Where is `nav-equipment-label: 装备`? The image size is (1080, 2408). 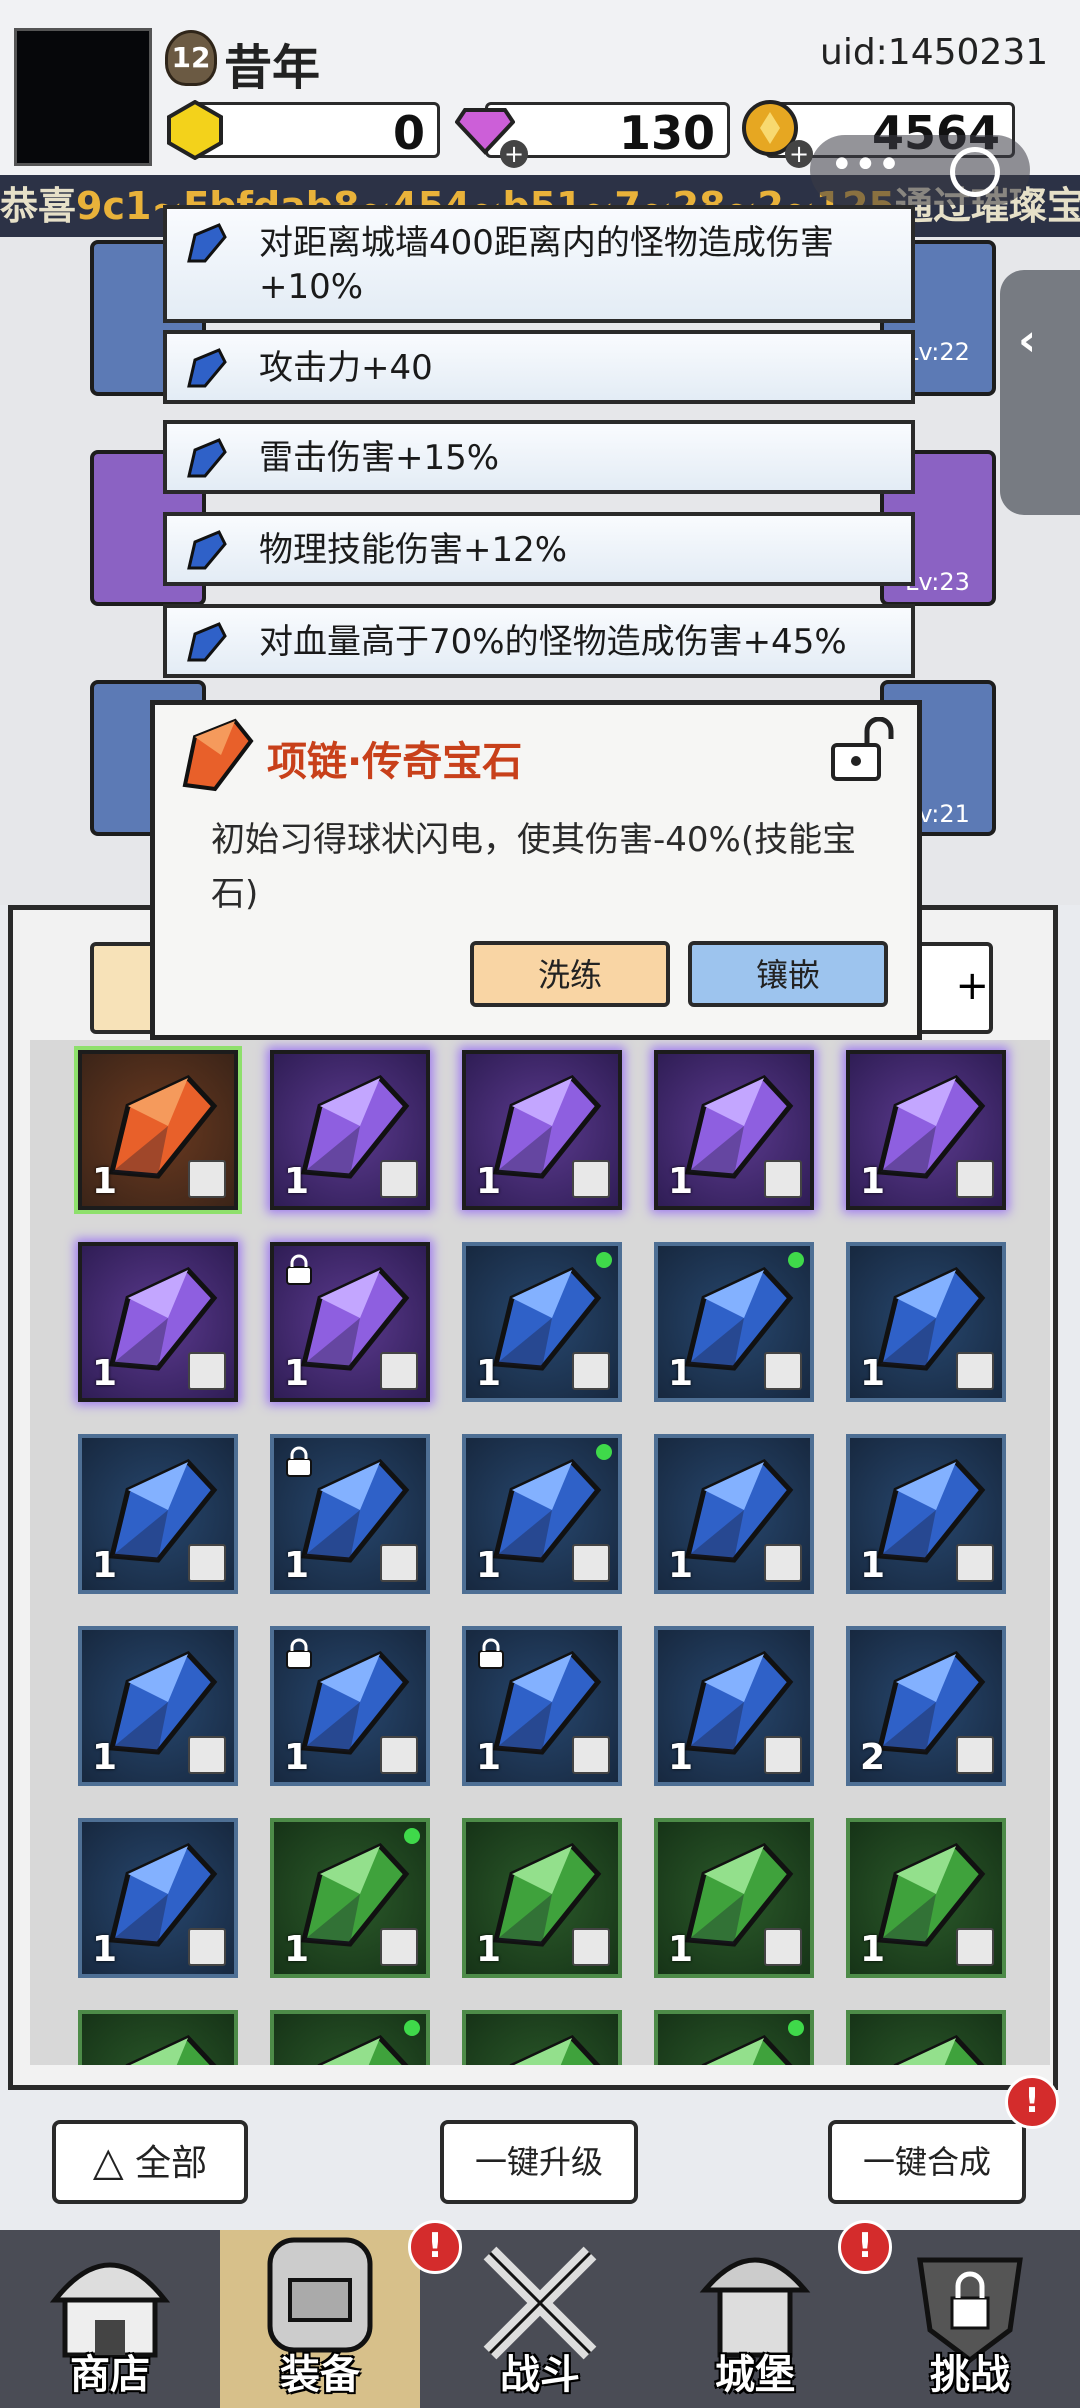
nav-equipment-label: 装备 is located at coordinates (320, 2375).